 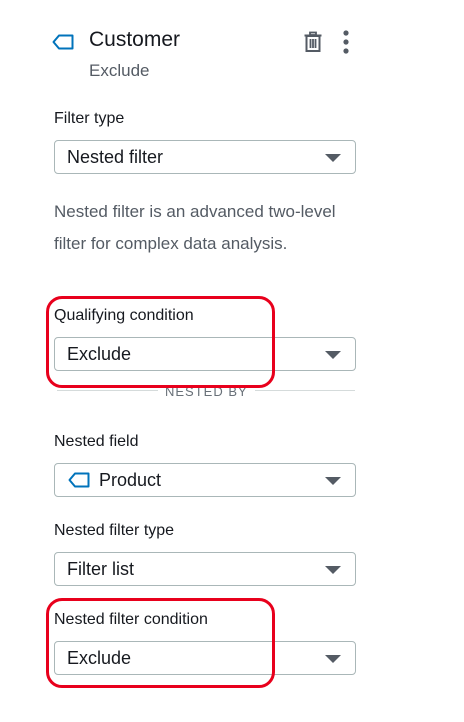 I want to click on nested-filter-type-value: Filter list, so click(x=100, y=569).